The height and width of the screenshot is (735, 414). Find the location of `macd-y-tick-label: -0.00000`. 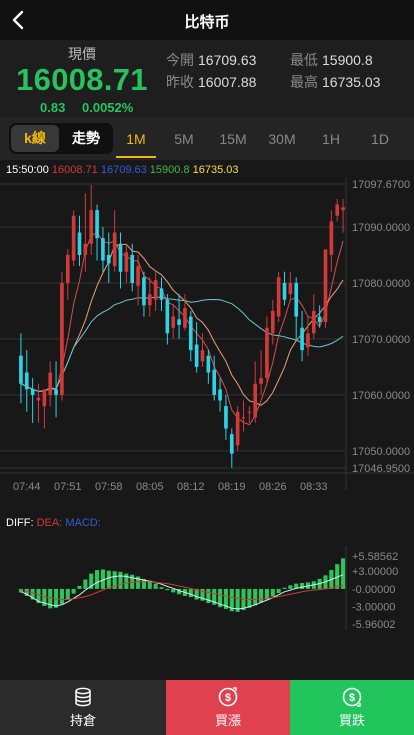

macd-y-tick-label: -0.00000 is located at coordinates (373, 590).